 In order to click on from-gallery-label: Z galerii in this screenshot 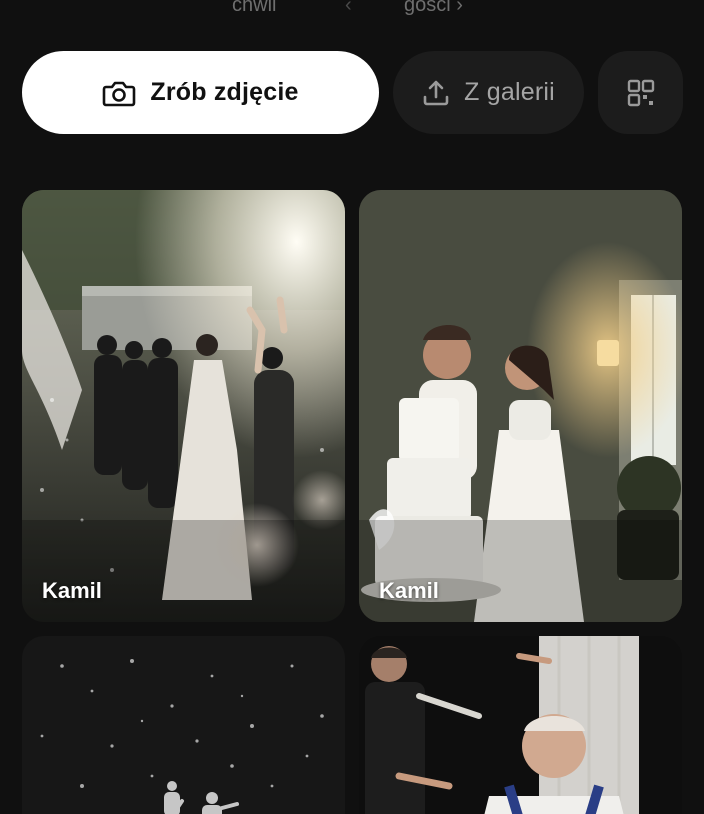, I will do `click(509, 92)`.